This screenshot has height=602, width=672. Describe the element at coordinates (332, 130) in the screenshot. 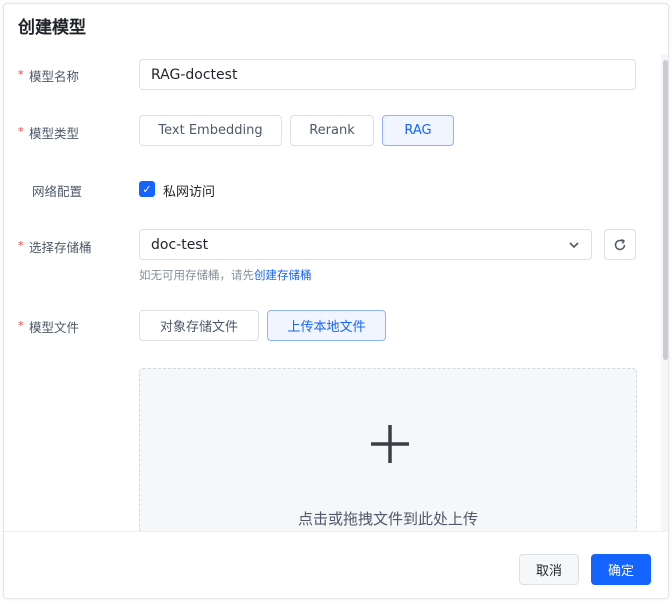

I see `type-rerank-button: Rerank` at that location.